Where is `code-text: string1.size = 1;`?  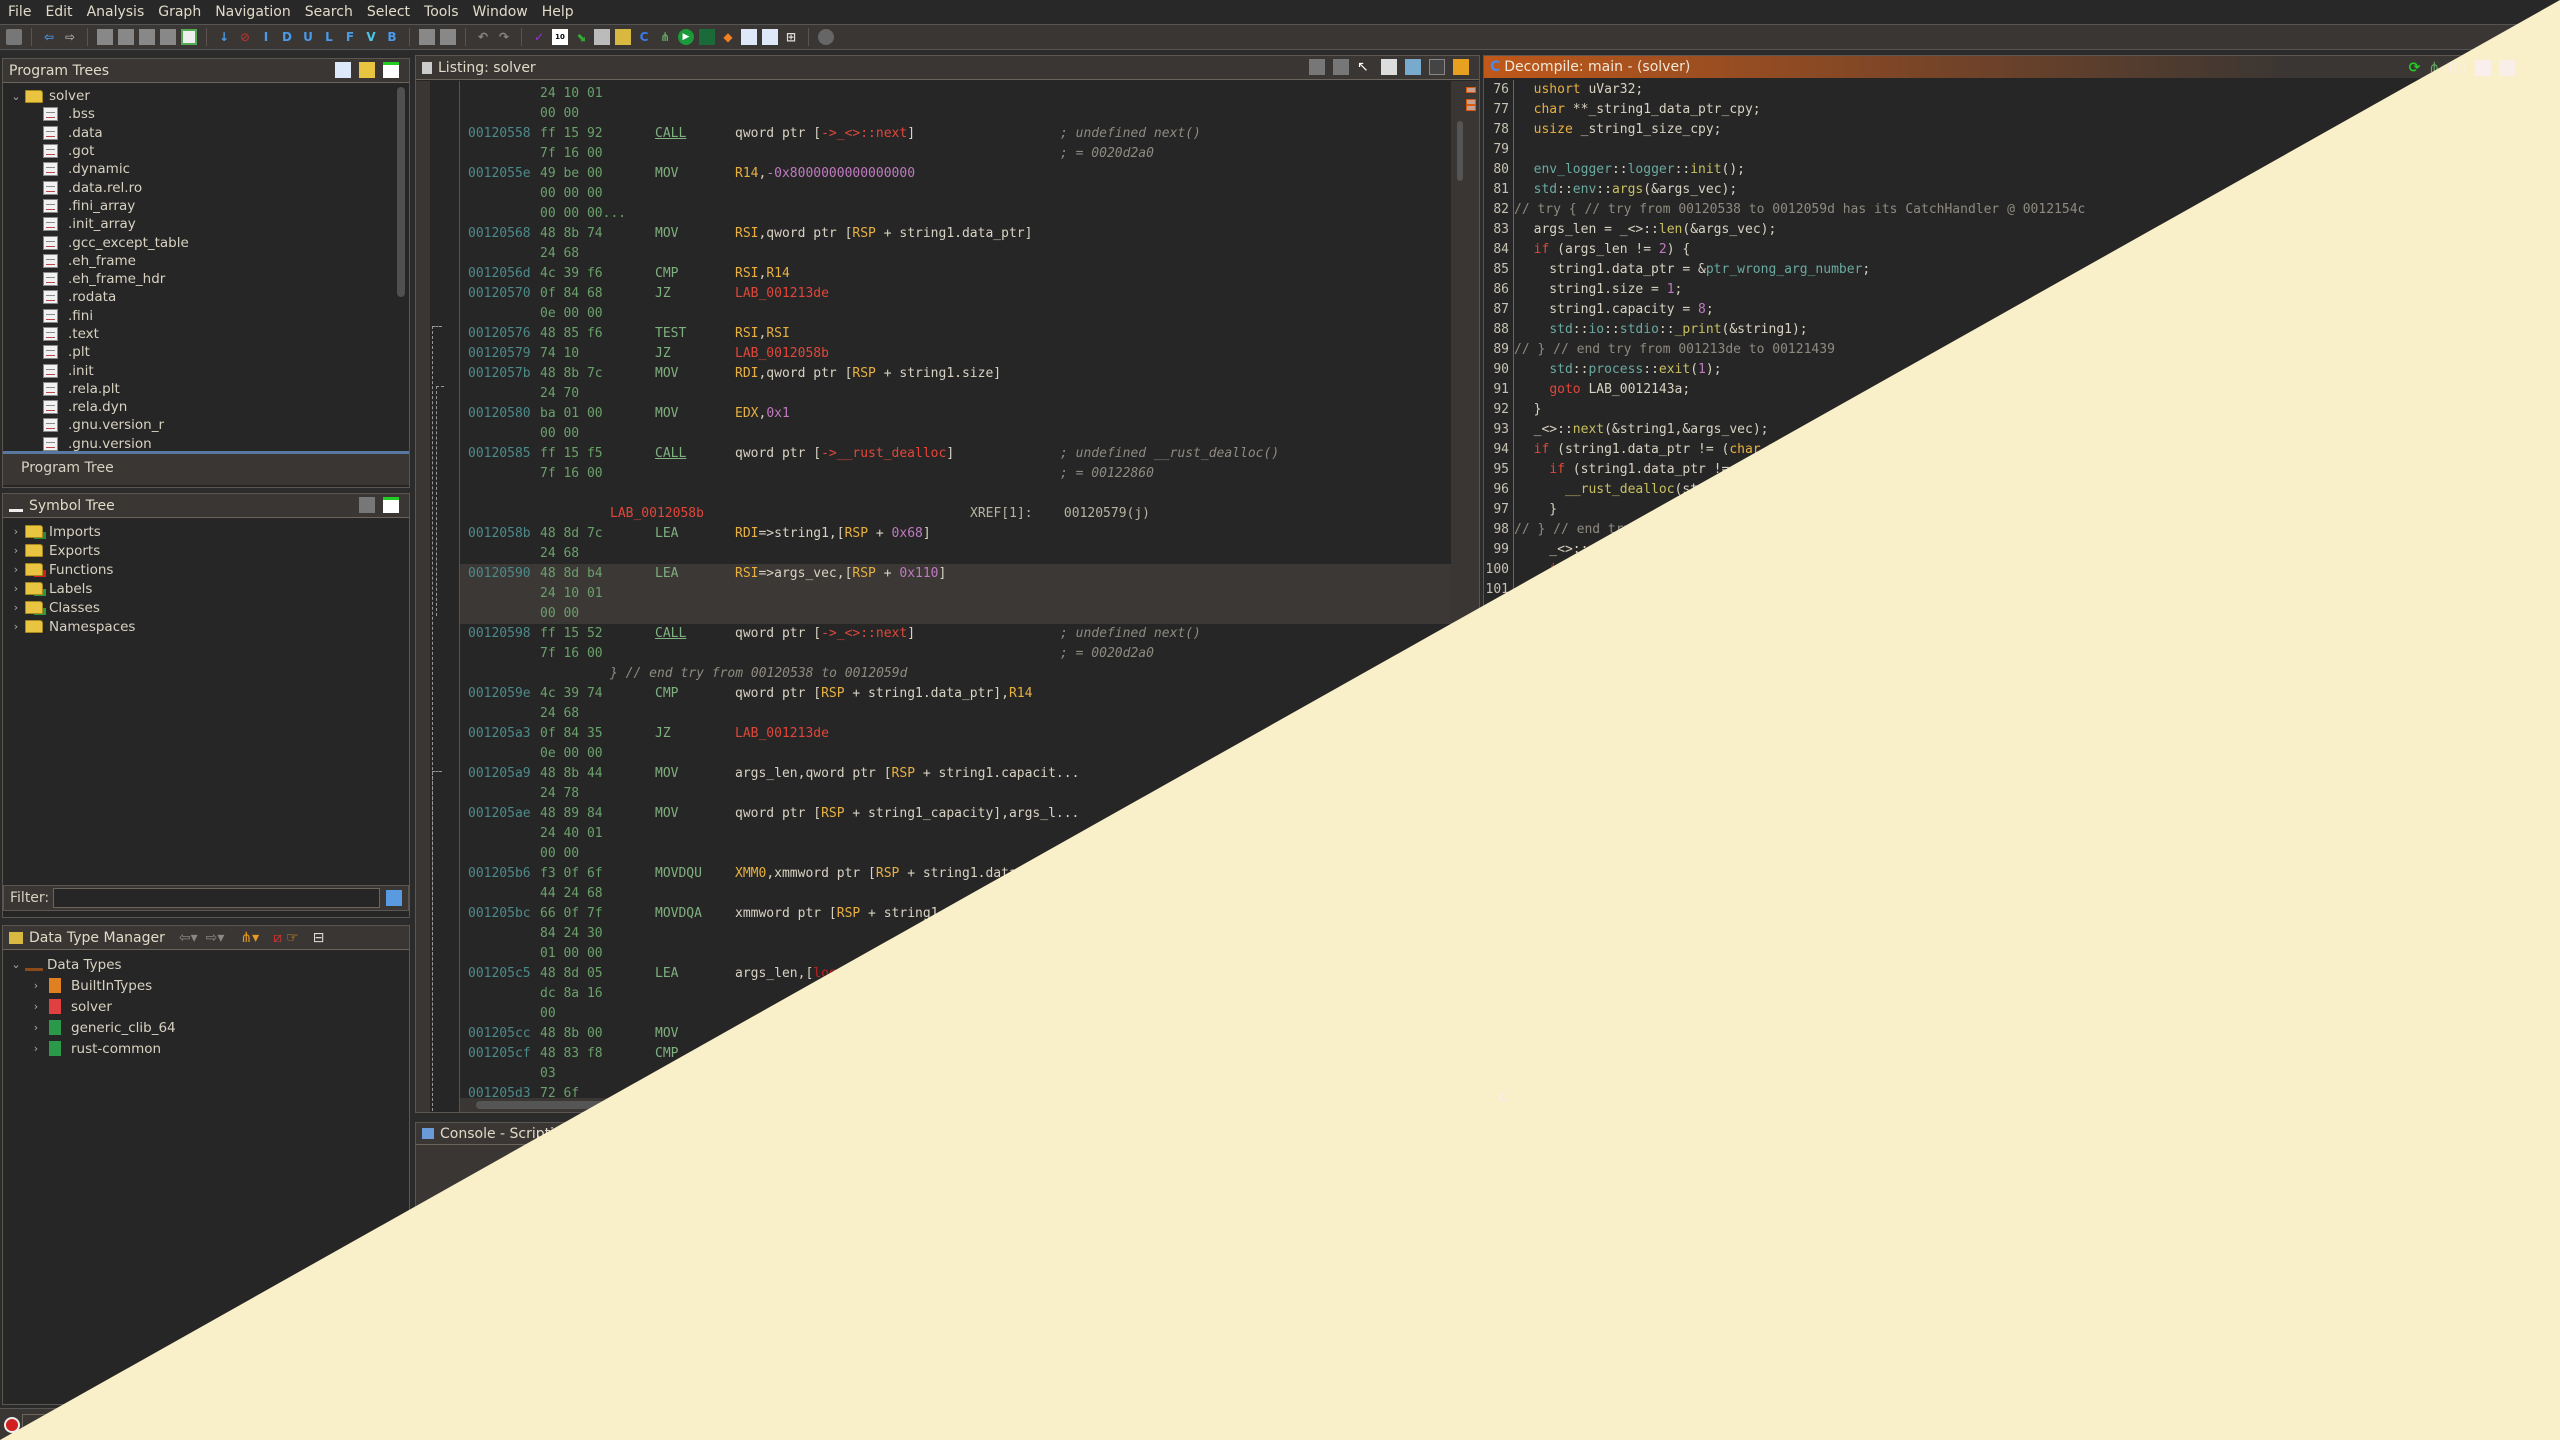 code-text: string1.size = 1; is located at coordinates (1598, 290).